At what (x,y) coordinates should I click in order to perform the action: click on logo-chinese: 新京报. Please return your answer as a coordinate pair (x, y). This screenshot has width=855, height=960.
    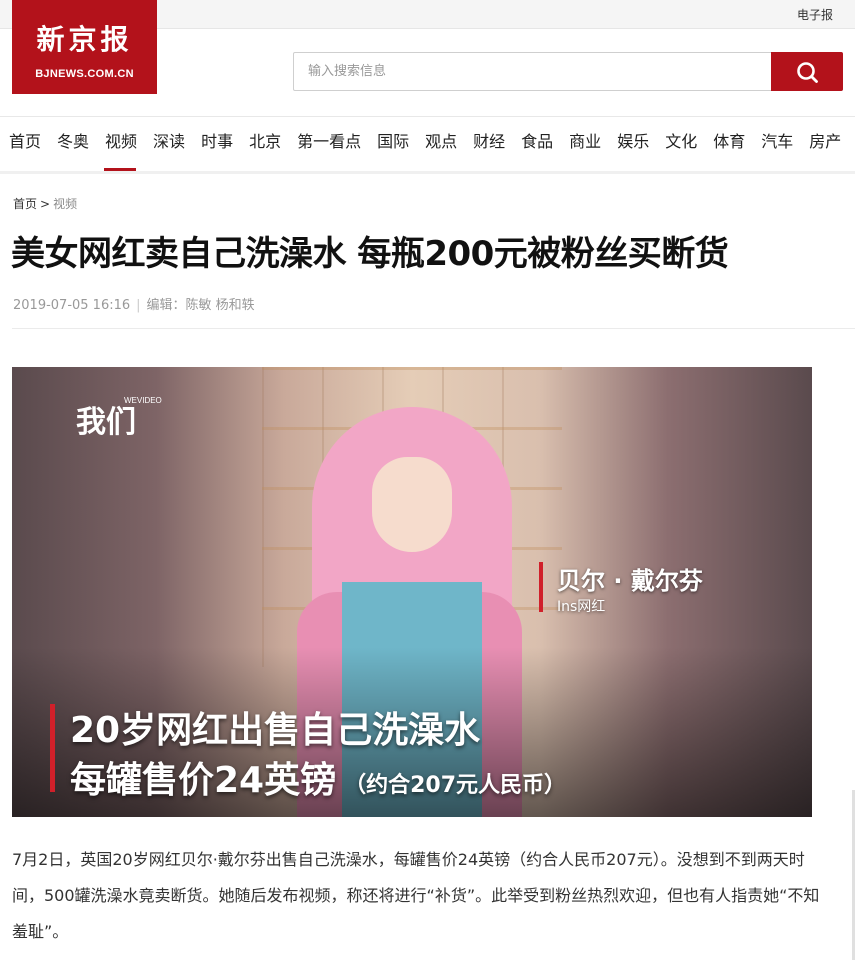
    Looking at the image, I should click on (84, 39).